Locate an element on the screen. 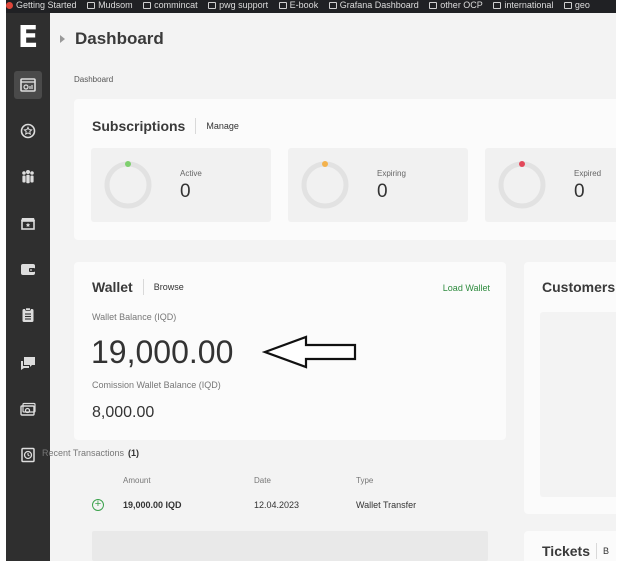 This screenshot has height=568, width=641. star-badge-icon is located at coordinates (28, 131).